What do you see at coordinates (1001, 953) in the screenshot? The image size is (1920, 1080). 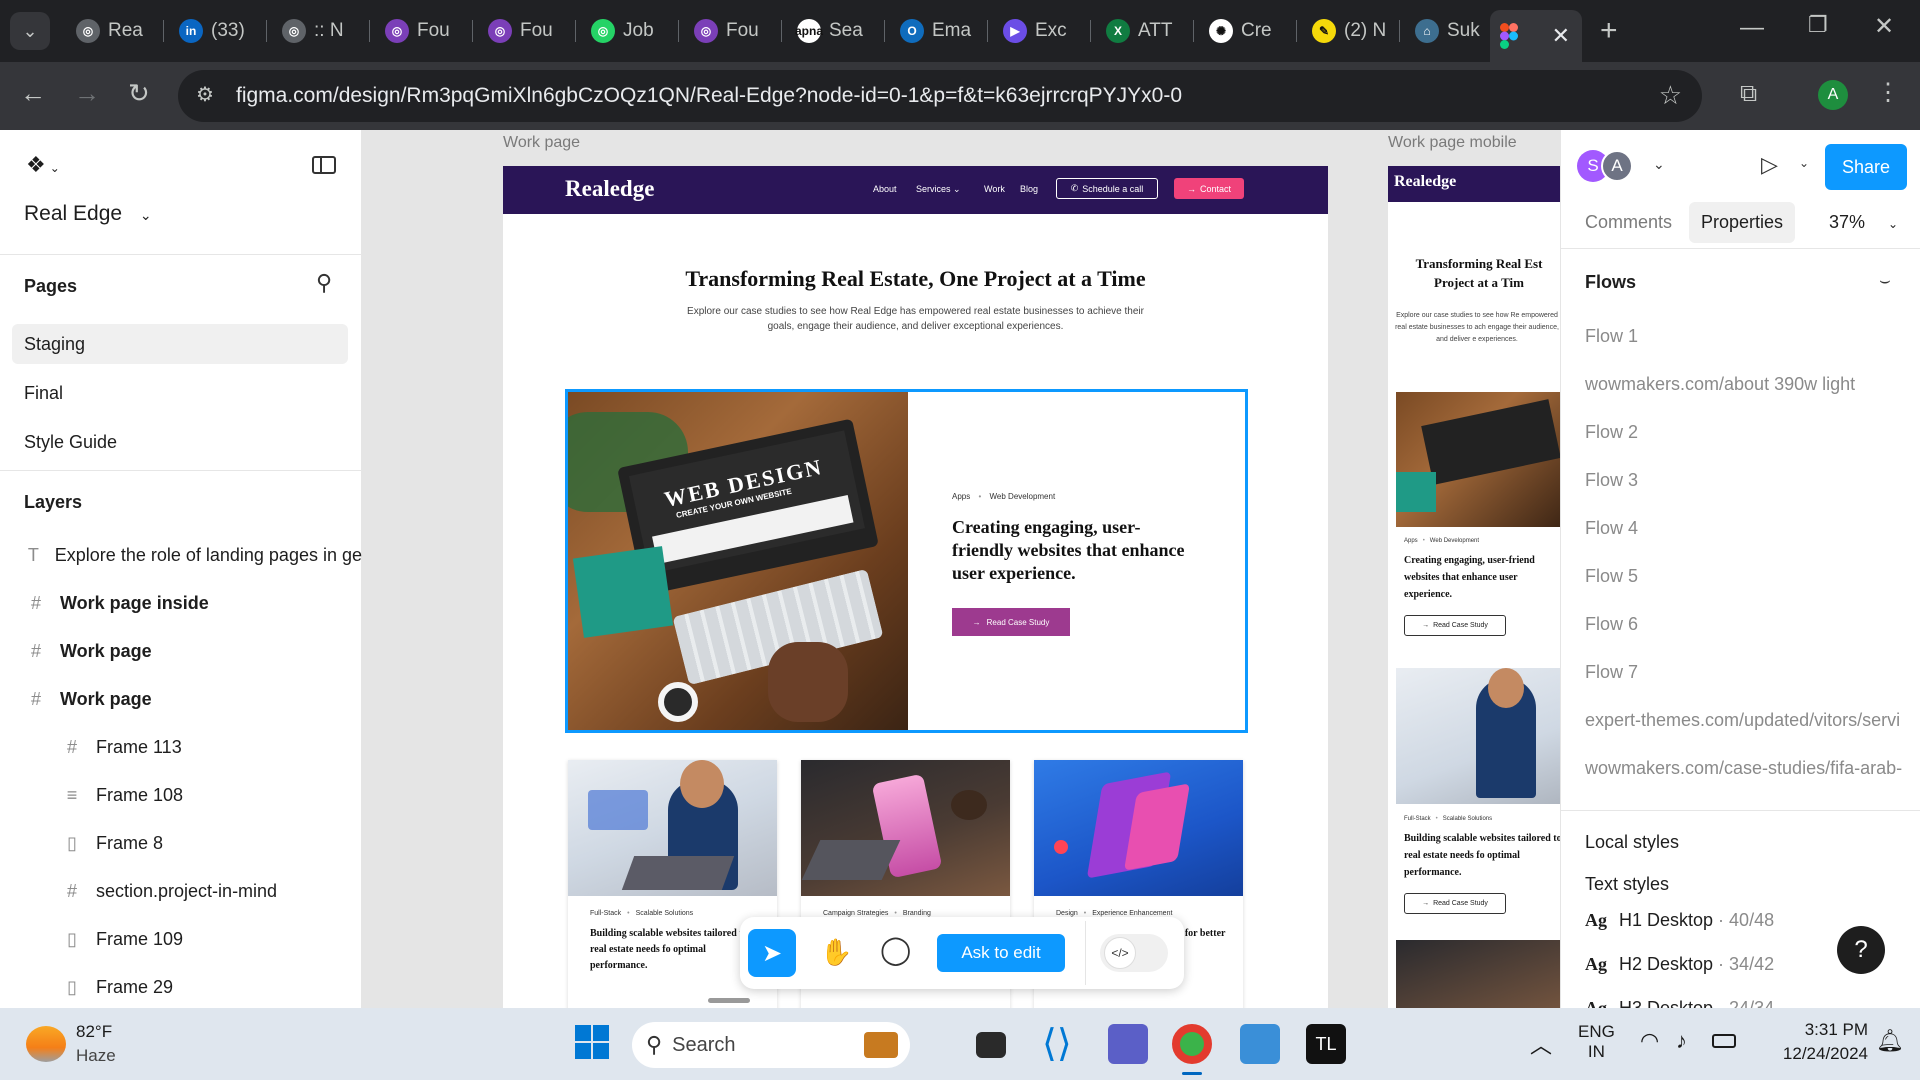 I see `ask-to-edit-button: Ask to edit` at bounding box center [1001, 953].